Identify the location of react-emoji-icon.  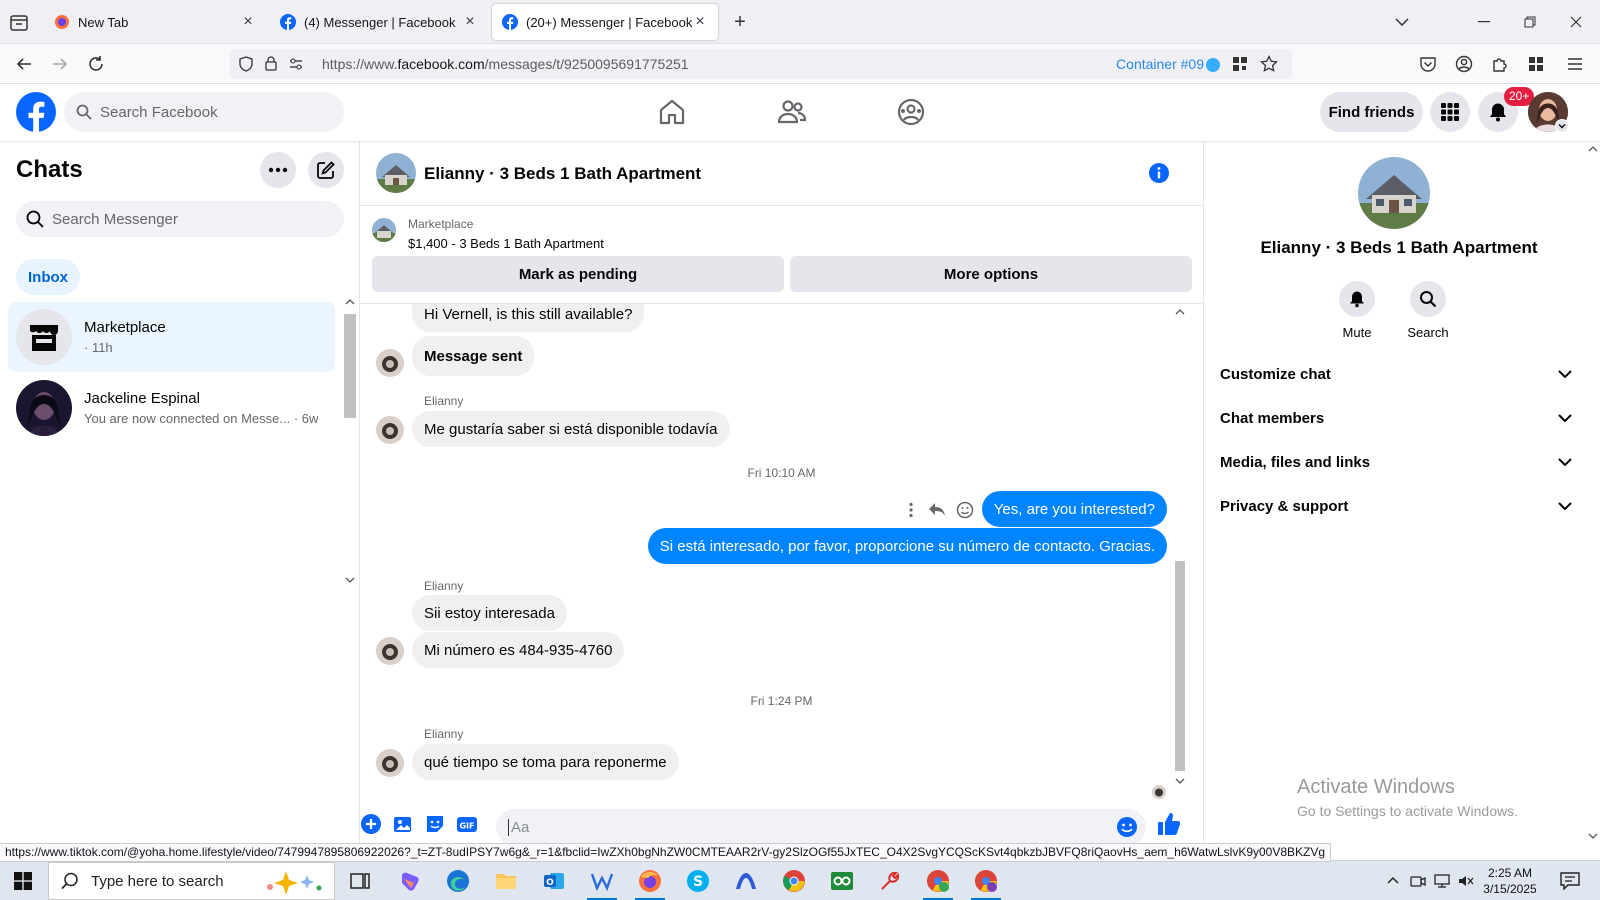
(965, 510).